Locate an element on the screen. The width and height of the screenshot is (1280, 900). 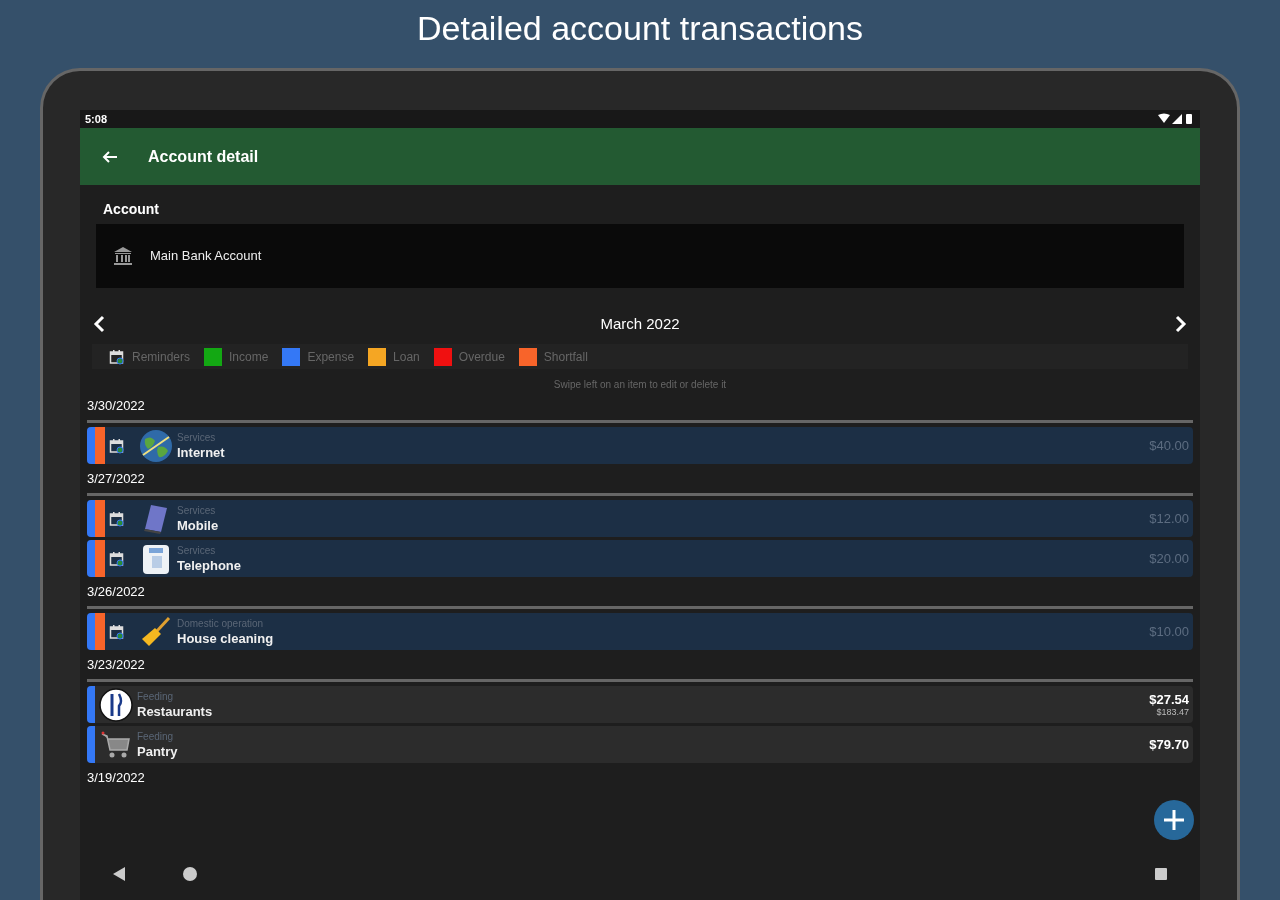
status-time: 5:08 is located at coordinates (96, 119).